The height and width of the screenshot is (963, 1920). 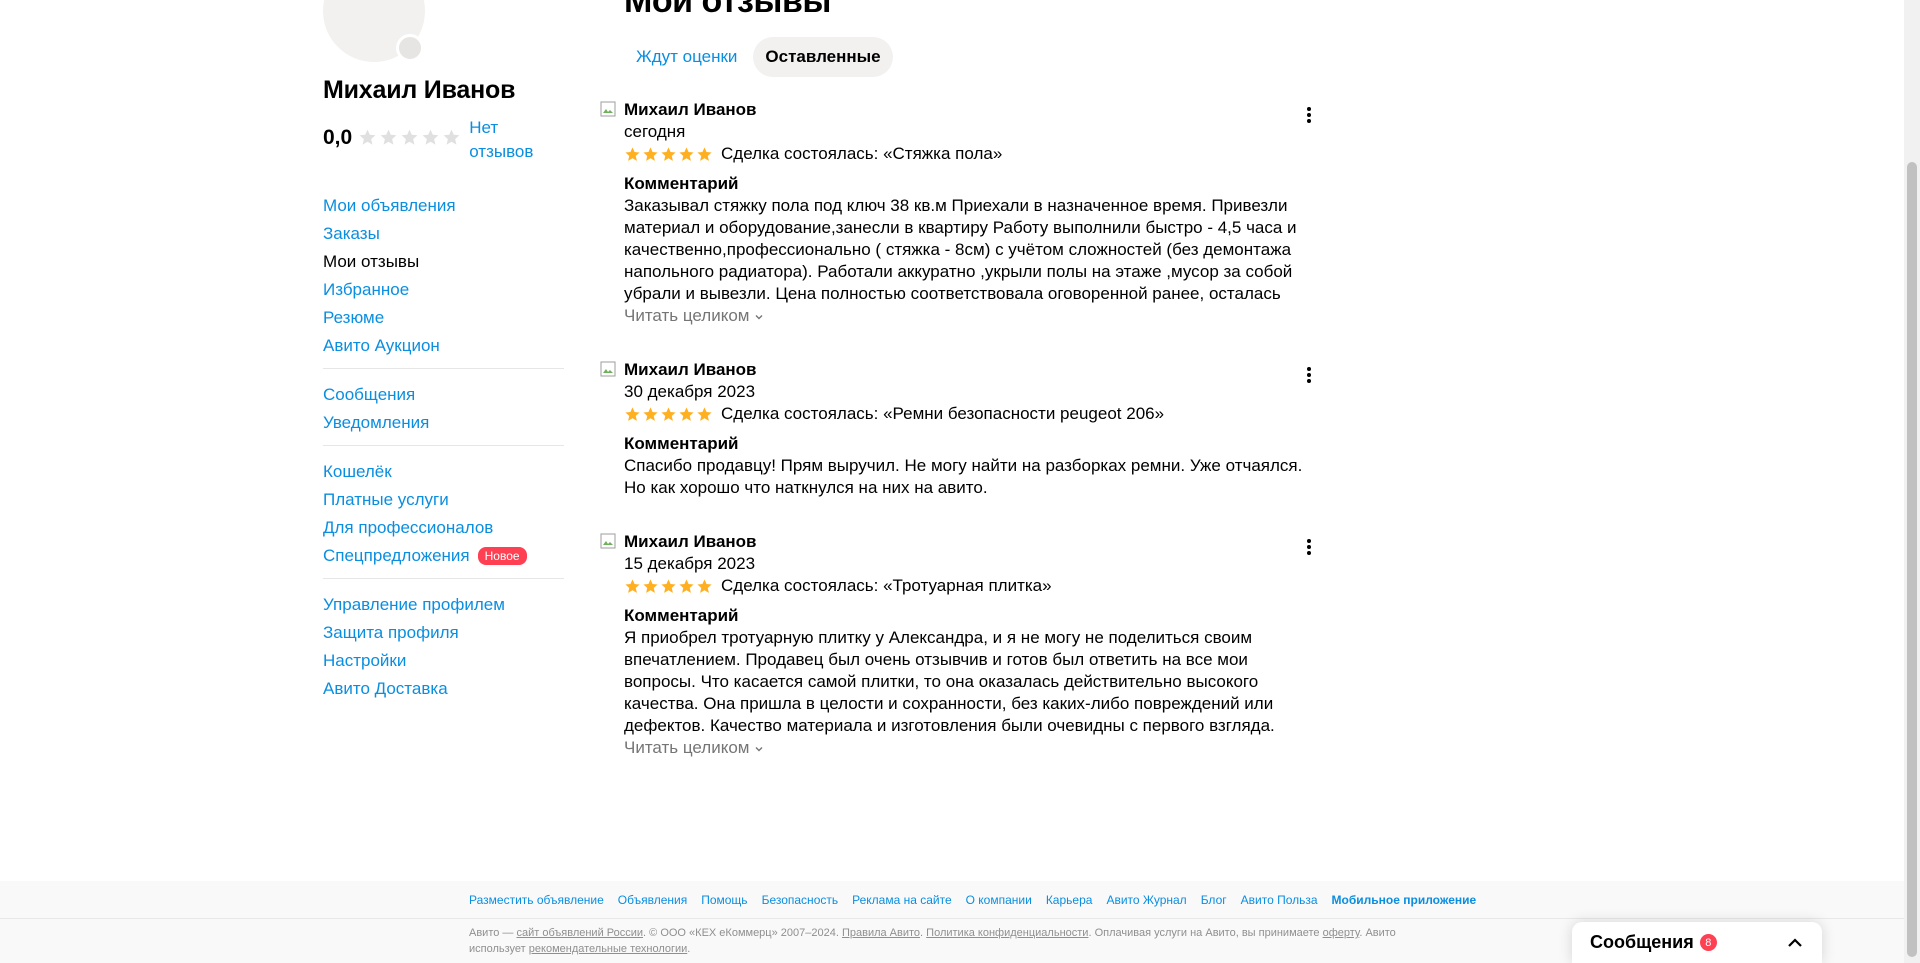 What do you see at coordinates (443, 605) in the screenshot?
I see `sidebar-item-profile-management: Управление профилем` at bounding box center [443, 605].